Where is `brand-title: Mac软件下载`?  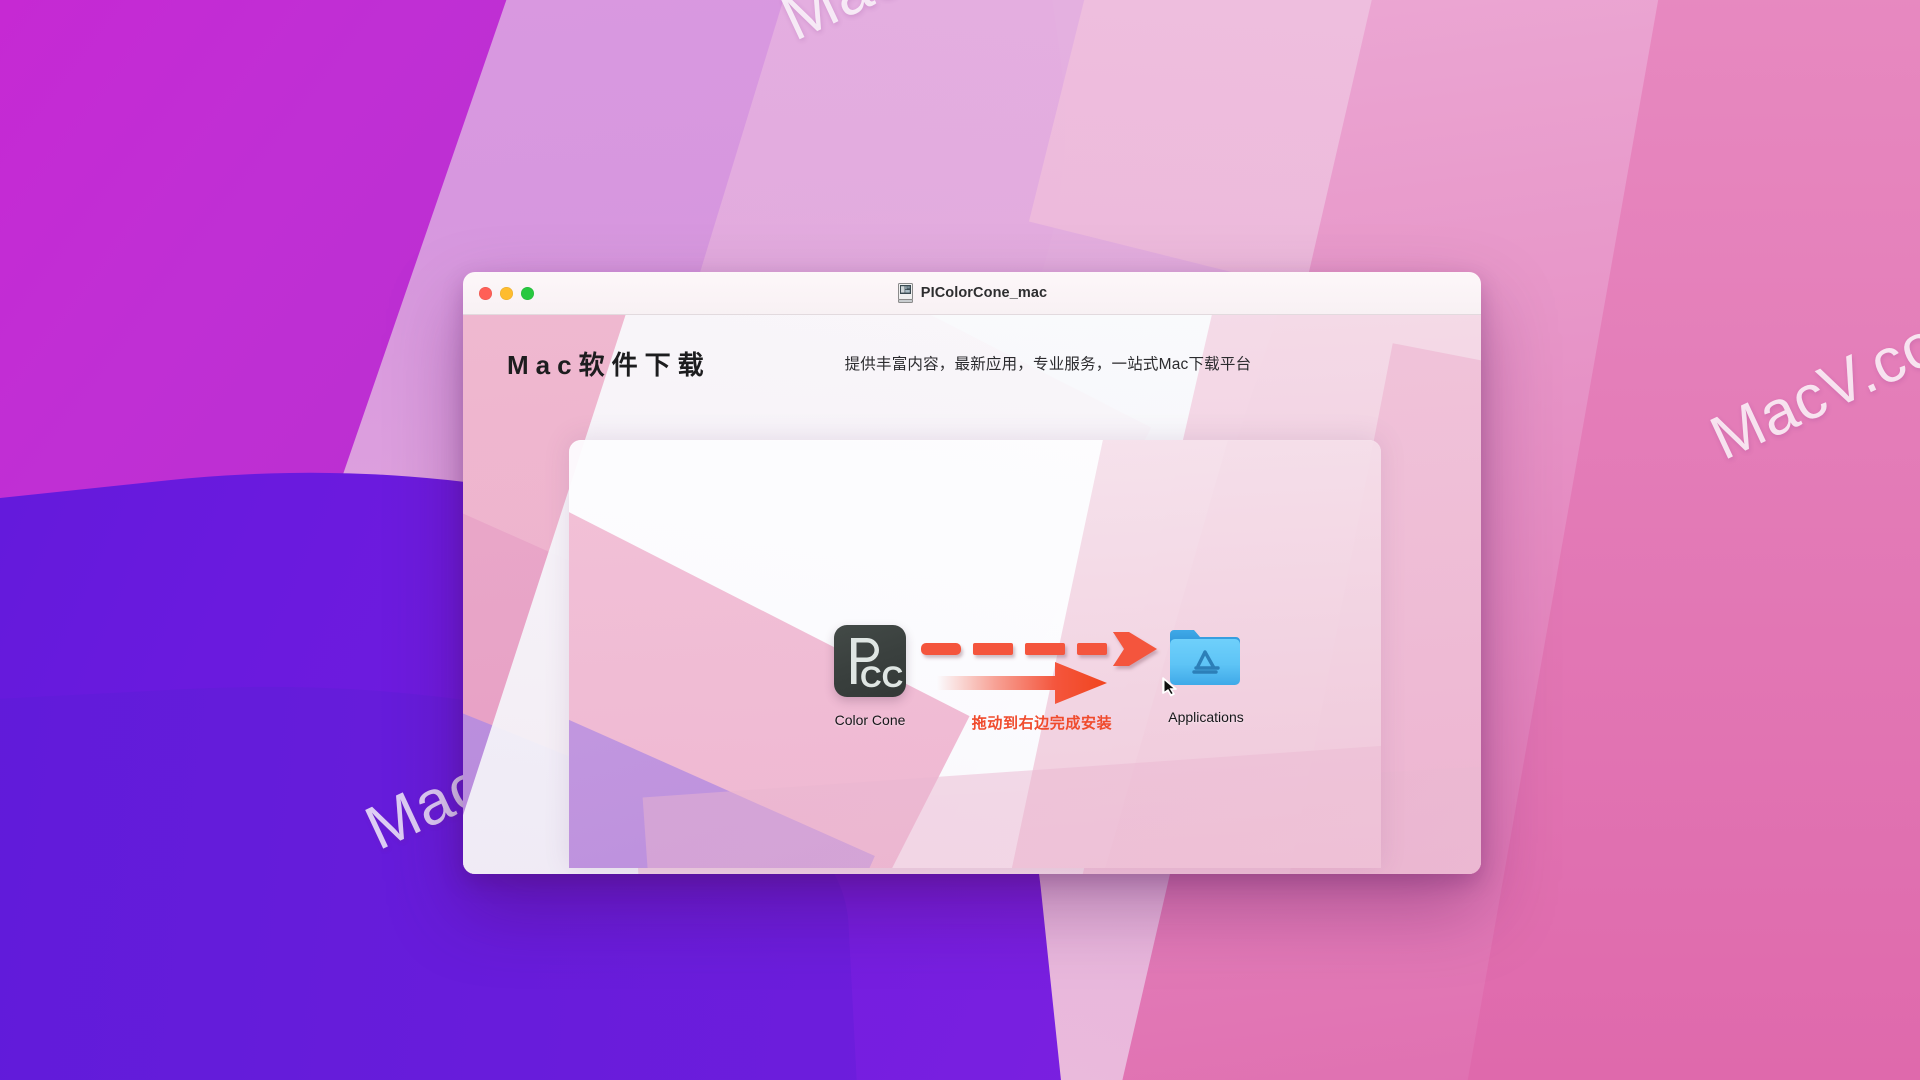 brand-title: Mac软件下载 is located at coordinates (609, 364).